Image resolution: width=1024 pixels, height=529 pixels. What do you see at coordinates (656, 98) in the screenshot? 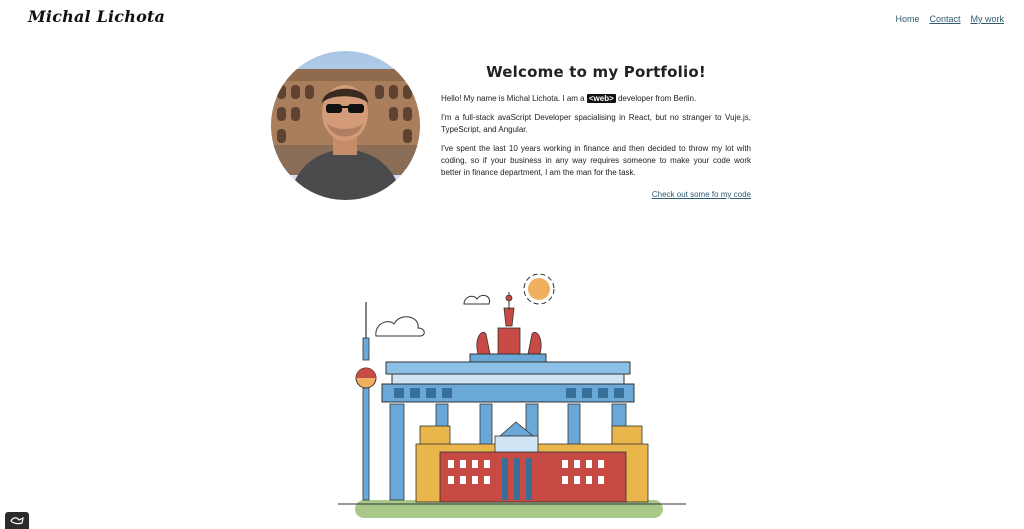
I see `intro-text-after: developer from Berlin.` at bounding box center [656, 98].